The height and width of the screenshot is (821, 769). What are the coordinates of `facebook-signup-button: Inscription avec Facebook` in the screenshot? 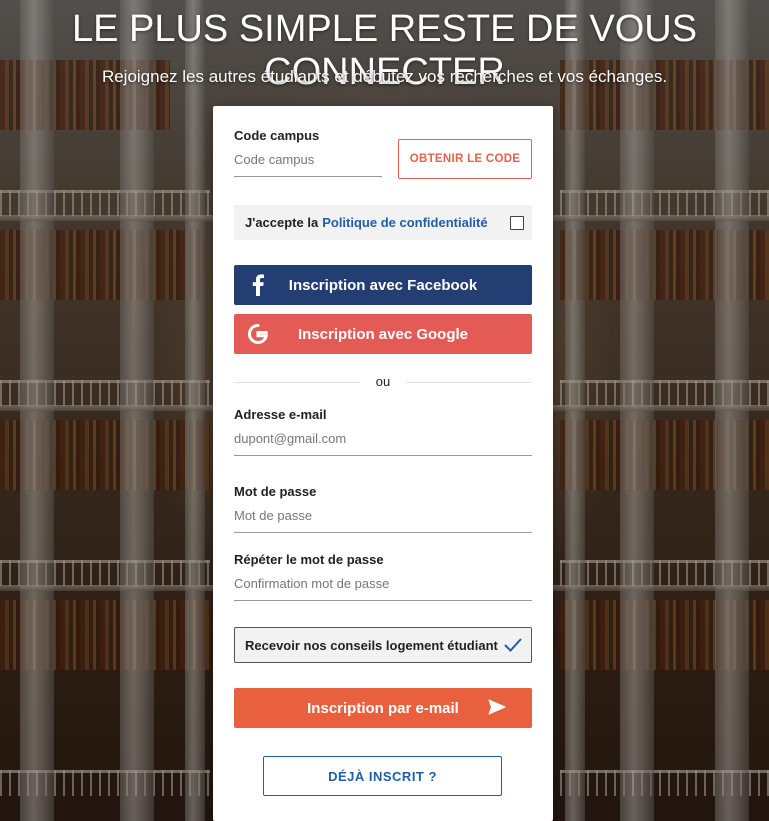 It's located at (383, 285).